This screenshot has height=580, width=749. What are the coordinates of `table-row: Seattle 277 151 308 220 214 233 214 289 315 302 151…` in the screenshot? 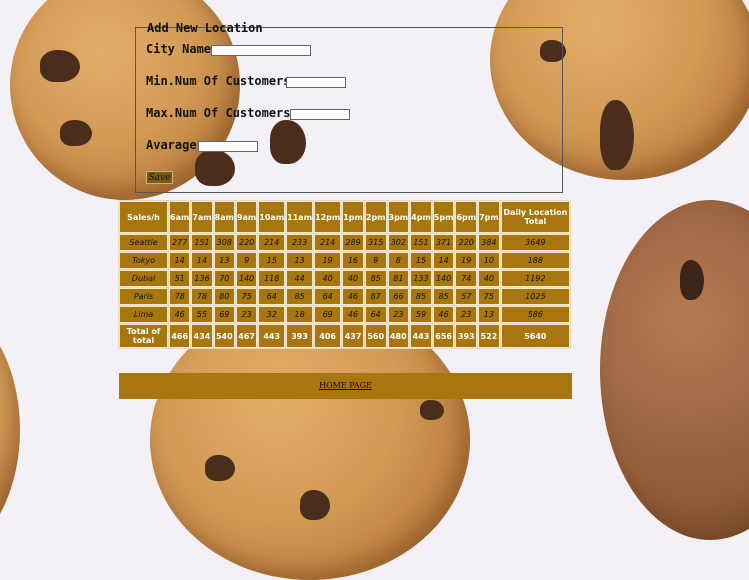 It's located at (344, 242).